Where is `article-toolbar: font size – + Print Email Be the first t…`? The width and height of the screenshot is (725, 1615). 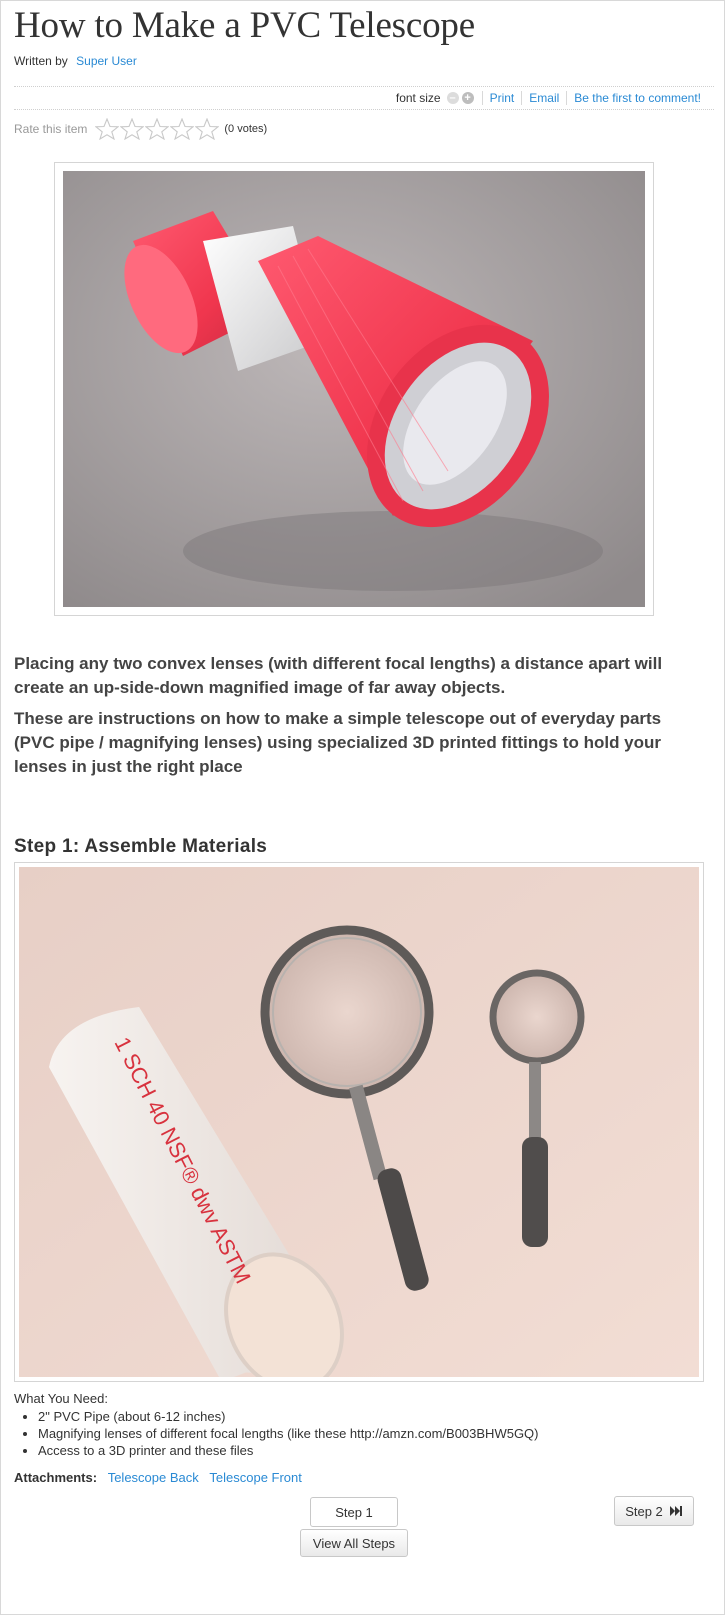 article-toolbar: font size – + Print Email Be the first t… is located at coordinates (364, 98).